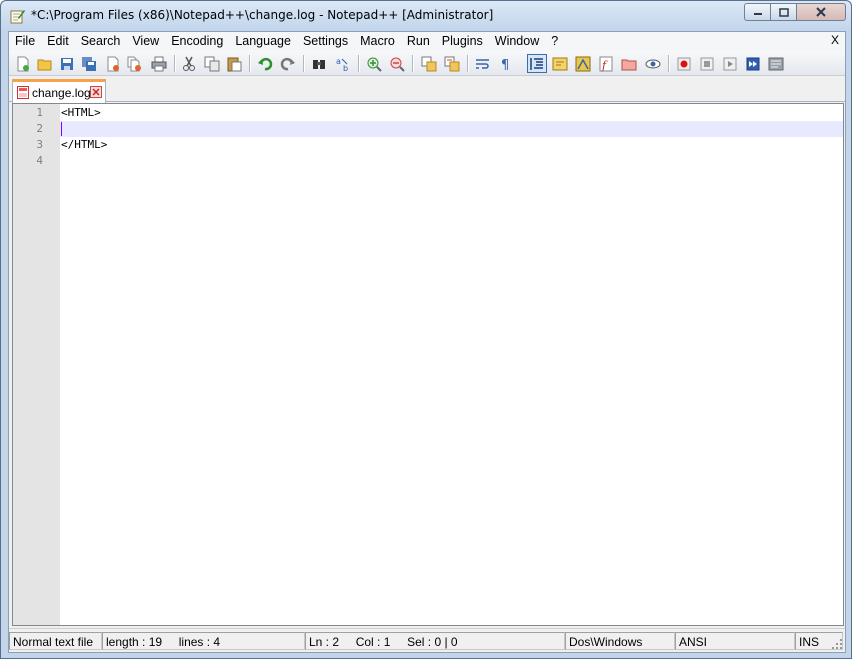 The width and height of the screenshot is (852, 659). I want to click on close-window-button, so click(821, 12).